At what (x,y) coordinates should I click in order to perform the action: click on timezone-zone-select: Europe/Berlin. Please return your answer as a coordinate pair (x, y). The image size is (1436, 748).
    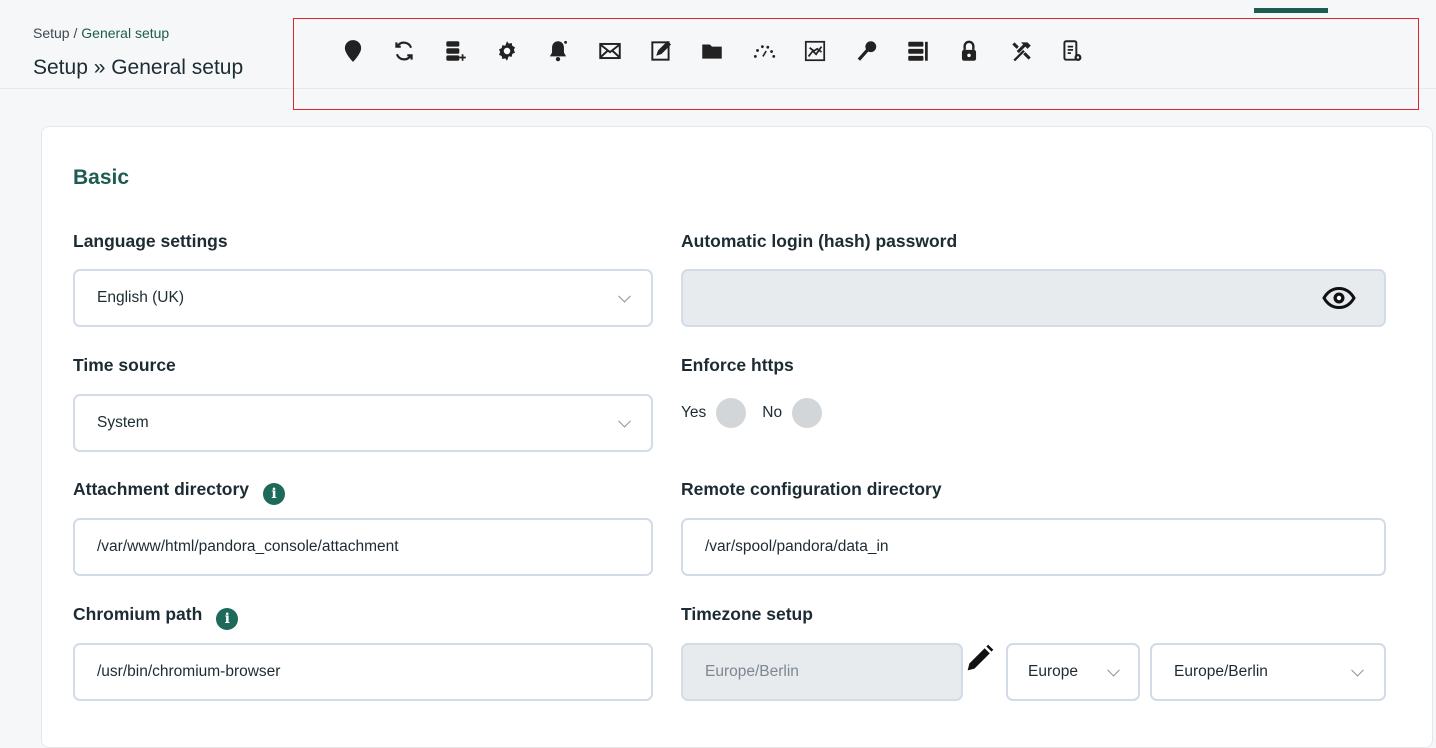
    Looking at the image, I should click on (1268, 672).